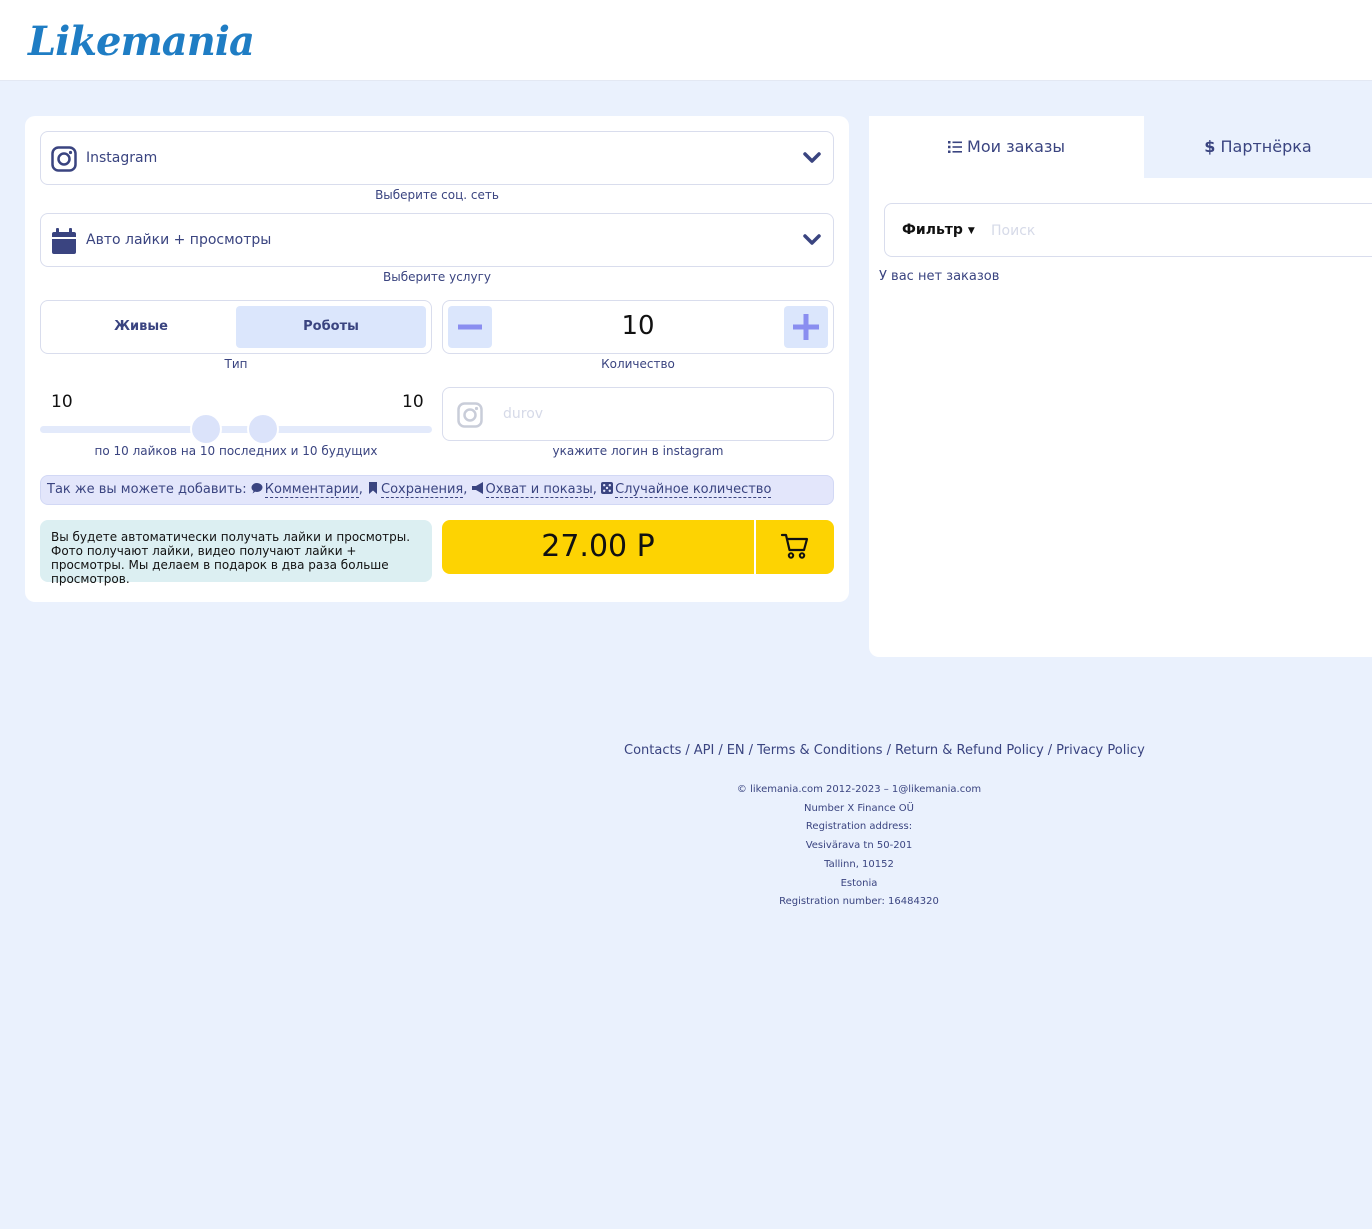 The height and width of the screenshot is (1229, 1372). I want to click on dollar-icon: $, so click(1210, 146).